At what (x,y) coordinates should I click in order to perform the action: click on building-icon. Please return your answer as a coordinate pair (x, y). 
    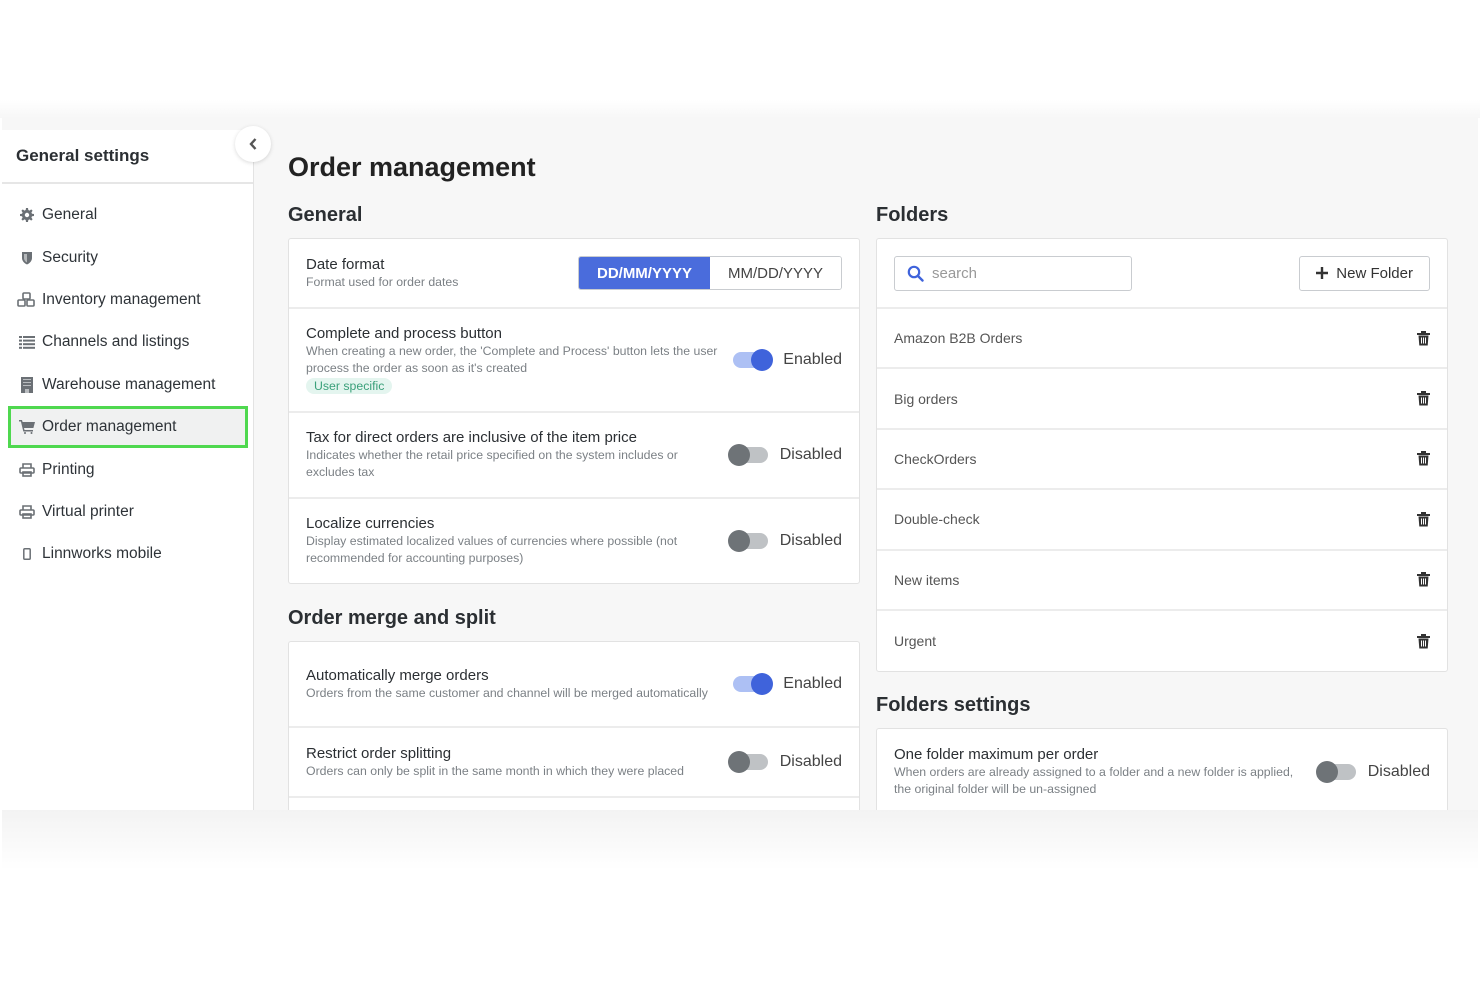
    Looking at the image, I should click on (27, 384).